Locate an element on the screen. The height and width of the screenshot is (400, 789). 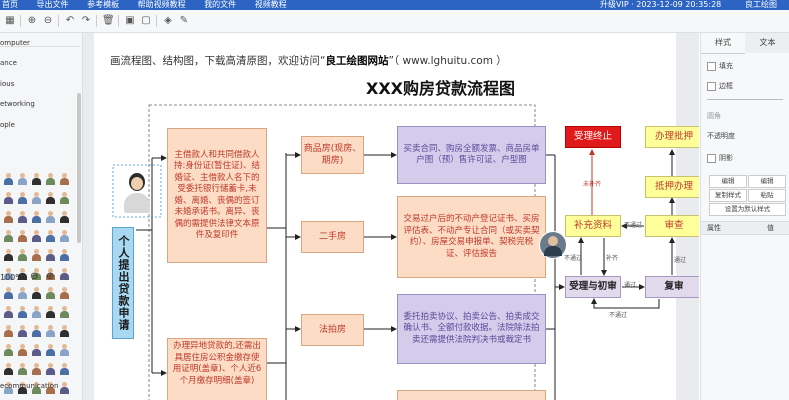
category-people: ople is located at coordinates (7, 125).